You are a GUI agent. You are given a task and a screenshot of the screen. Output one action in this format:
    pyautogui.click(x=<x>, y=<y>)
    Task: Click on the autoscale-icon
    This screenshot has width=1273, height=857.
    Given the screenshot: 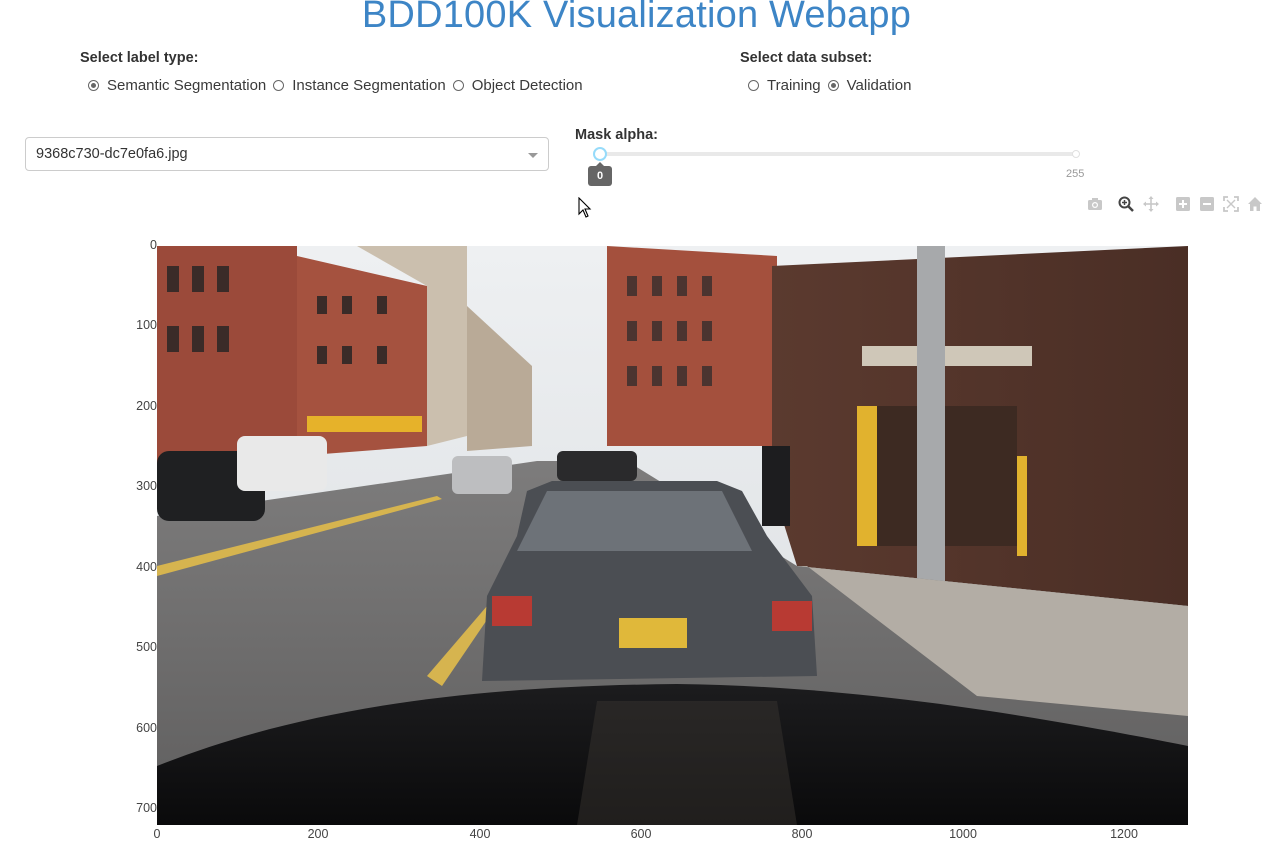 What is the action you would take?
    pyautogui.click(x=1231, y=204)
    